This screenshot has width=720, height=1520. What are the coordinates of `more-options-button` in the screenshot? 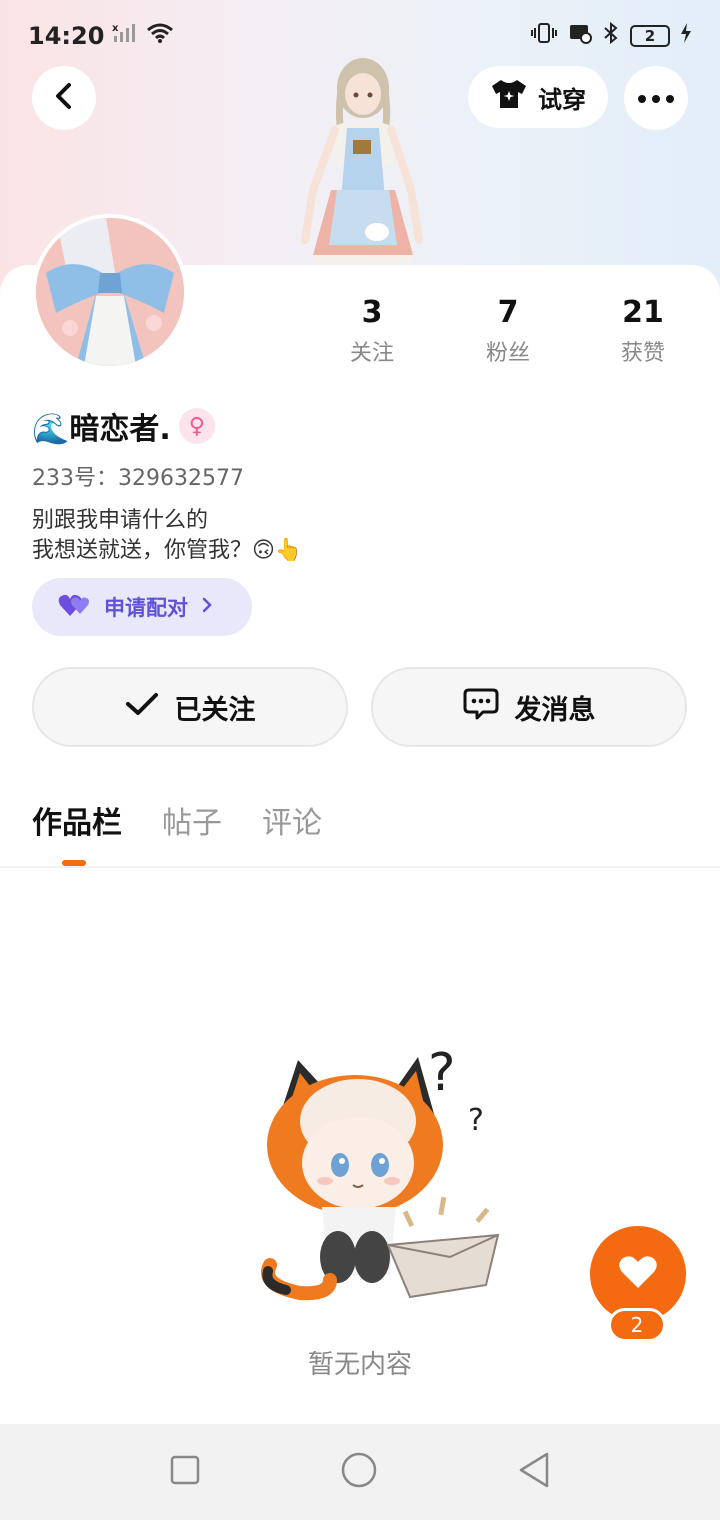 It's located at (656, 98).